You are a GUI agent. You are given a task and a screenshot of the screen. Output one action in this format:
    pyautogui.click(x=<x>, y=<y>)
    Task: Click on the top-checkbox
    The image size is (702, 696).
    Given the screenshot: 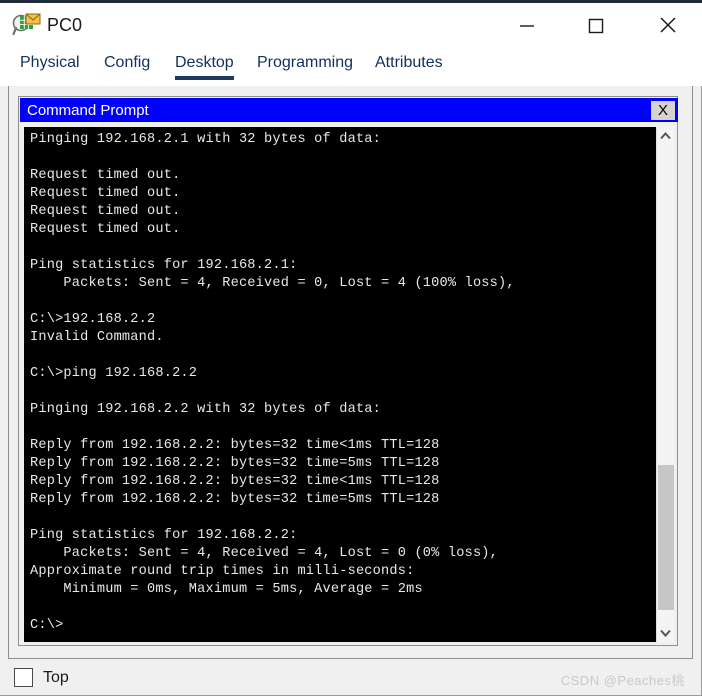 What is the action you would take?
    pyautogui.click(x=23, y=677)
    